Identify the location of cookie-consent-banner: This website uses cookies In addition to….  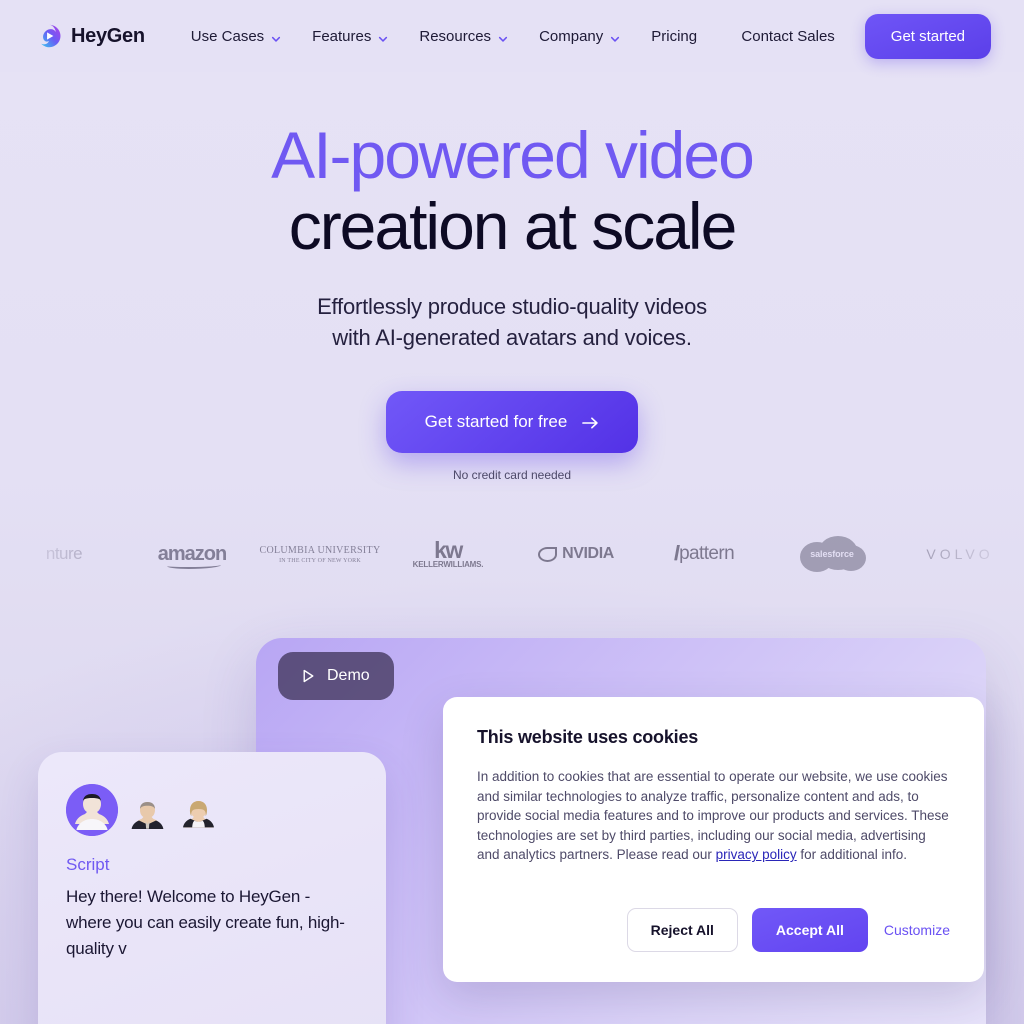
(713, 839).